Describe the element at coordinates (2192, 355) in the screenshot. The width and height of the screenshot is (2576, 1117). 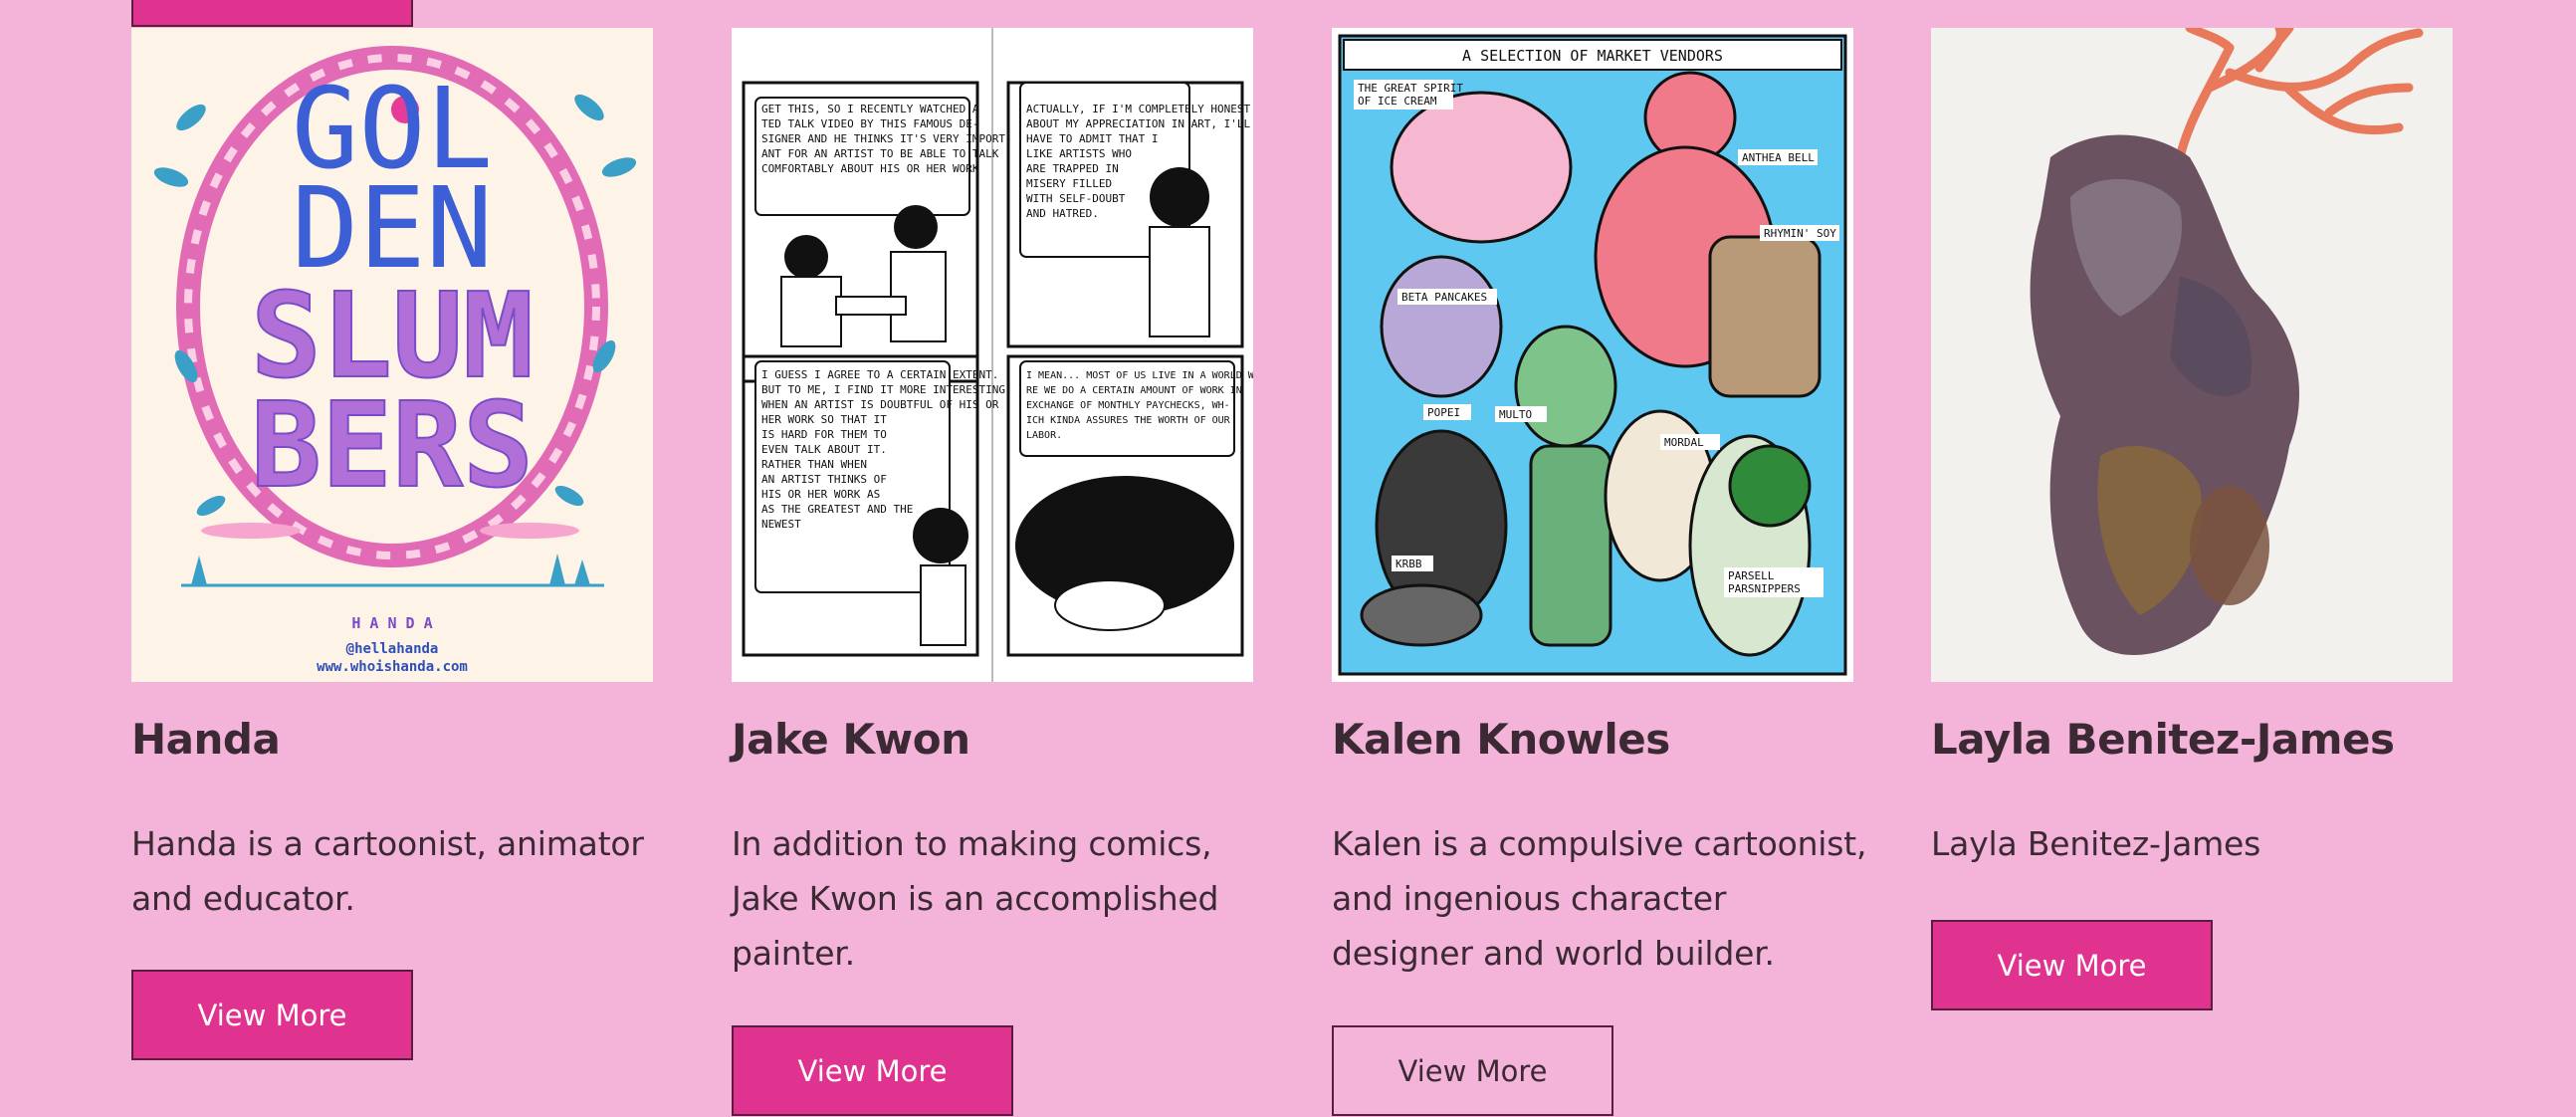
I see `artwork-figure-painting` at that location.